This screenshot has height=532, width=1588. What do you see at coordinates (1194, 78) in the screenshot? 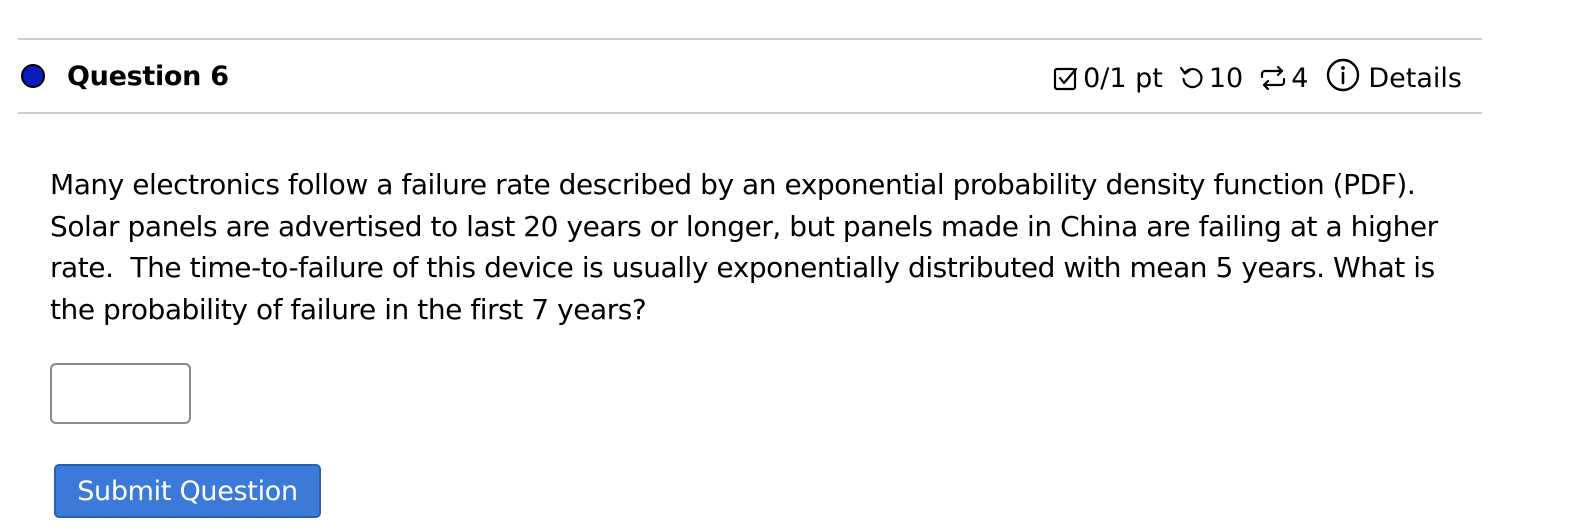
I see `retry-icon` at bounding box center [1194, 78].